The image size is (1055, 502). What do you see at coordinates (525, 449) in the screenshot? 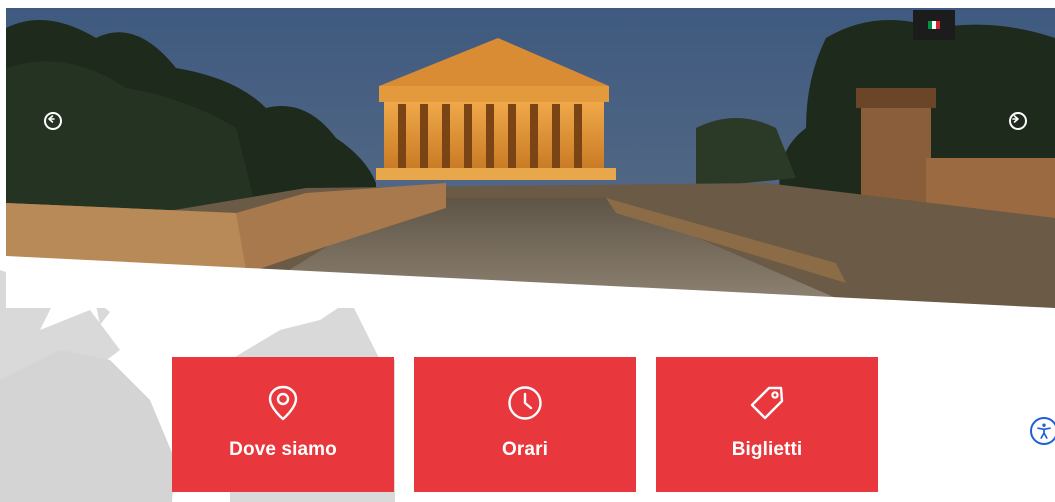
I see `card-label: Orari` at bounding box center [525, 449].